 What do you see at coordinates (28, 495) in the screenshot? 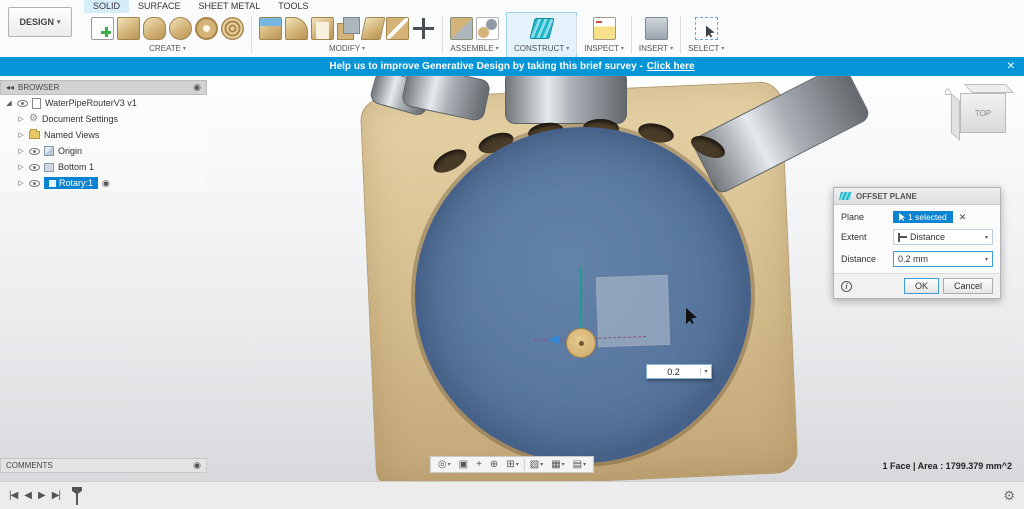
I see `timeline-step-back-button: ◀` at bounding box center [28, 495].